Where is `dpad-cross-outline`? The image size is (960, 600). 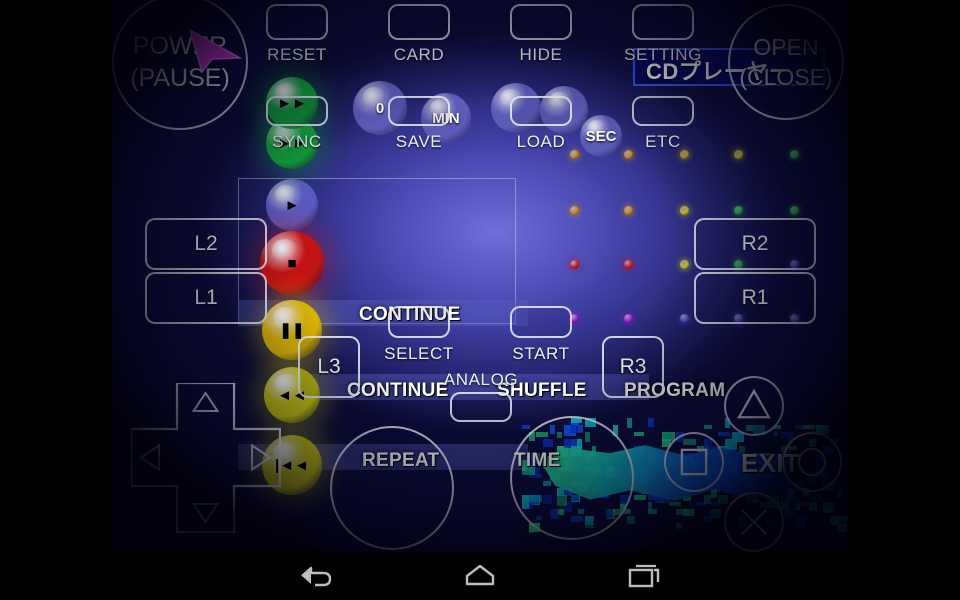 dpad-cross-outline is located at coordinates (206, 458).